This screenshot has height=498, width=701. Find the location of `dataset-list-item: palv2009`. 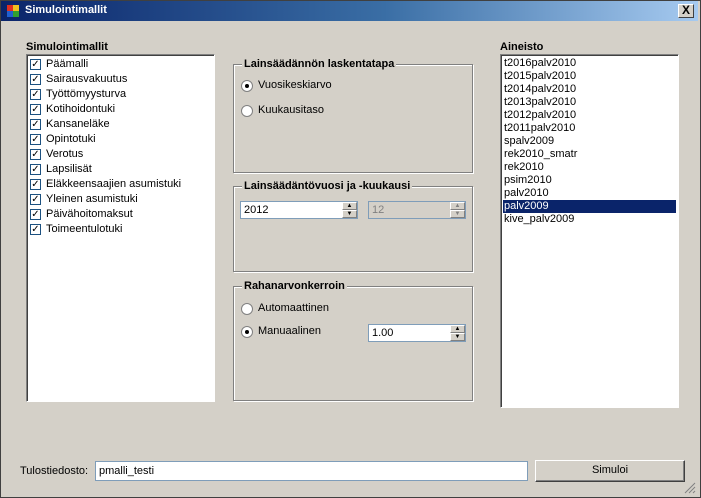

dataset-list-item: palv2009 is located at coordinates (589, 206).